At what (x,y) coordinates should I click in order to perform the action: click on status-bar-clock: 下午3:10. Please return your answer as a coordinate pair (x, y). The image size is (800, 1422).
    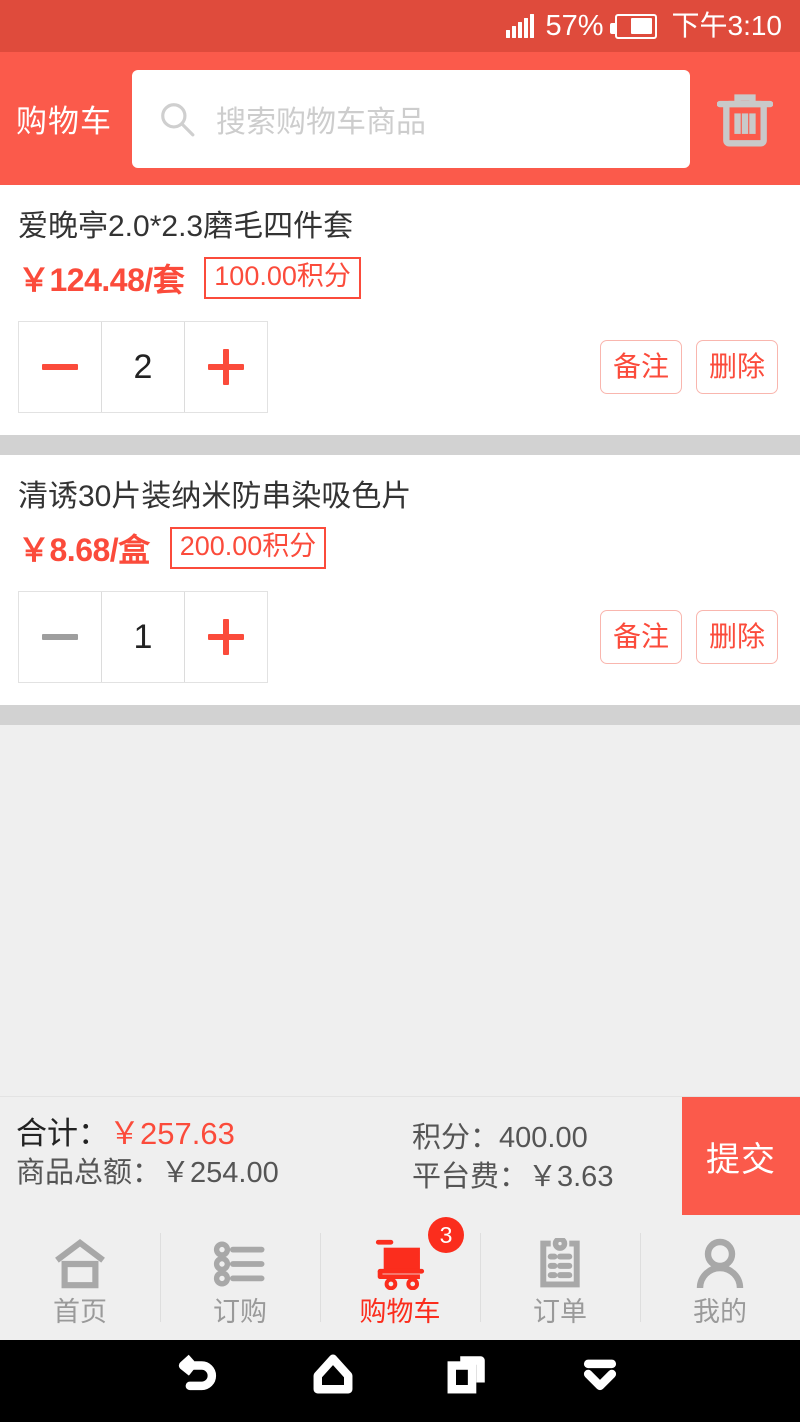
    Looking at the image, I should click on (727, 25).